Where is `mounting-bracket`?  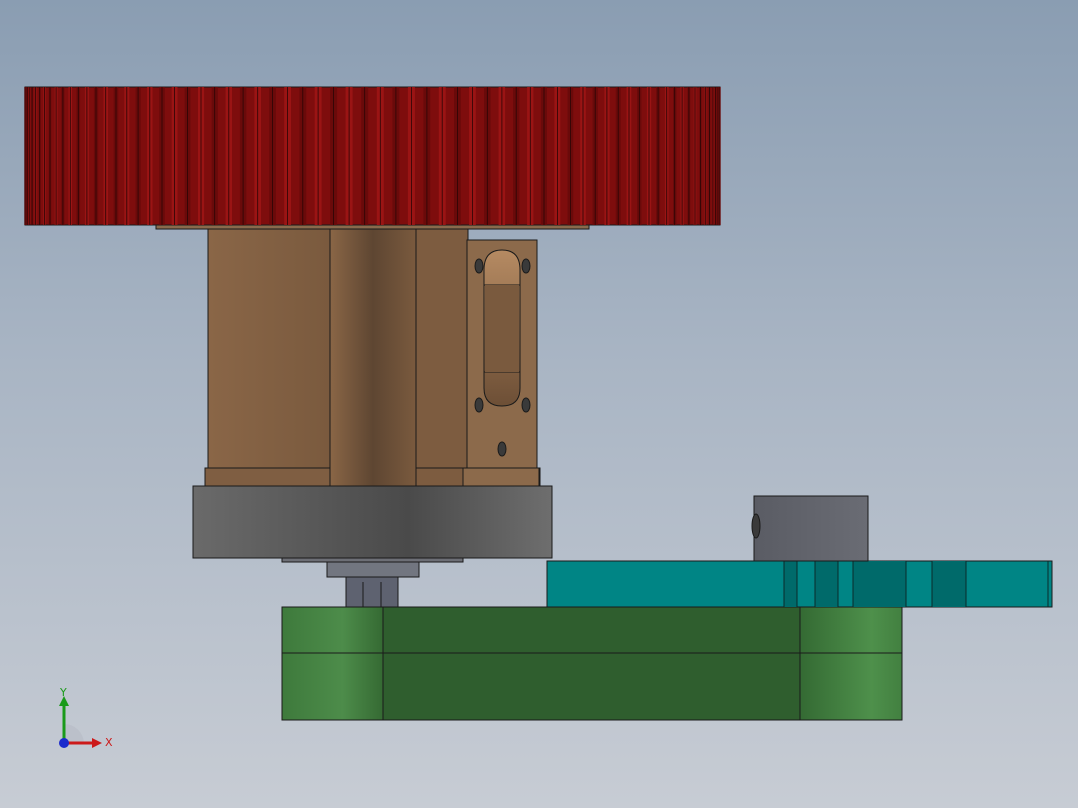
mounting-bracket is located at coordinates (501, 363).